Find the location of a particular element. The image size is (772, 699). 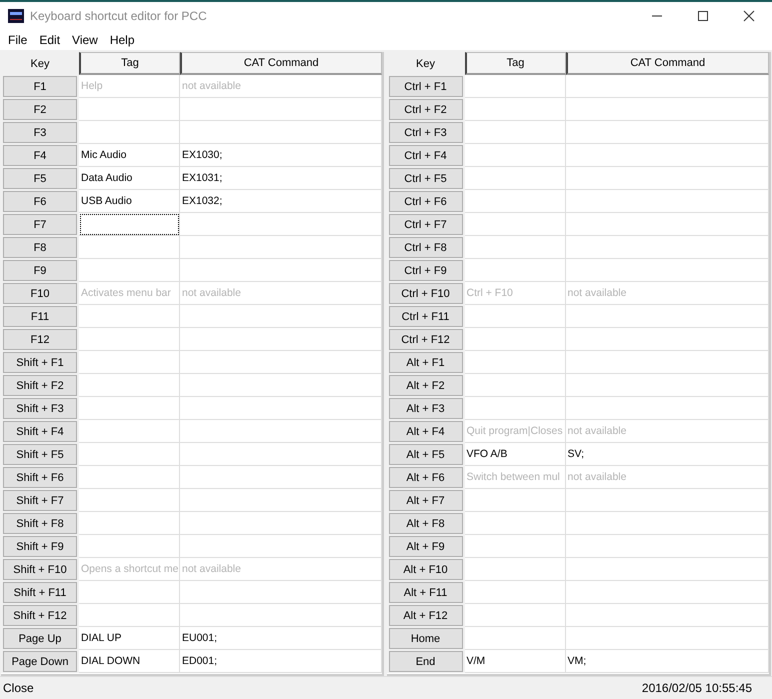

close-icon is located at coordinates (749, 16).